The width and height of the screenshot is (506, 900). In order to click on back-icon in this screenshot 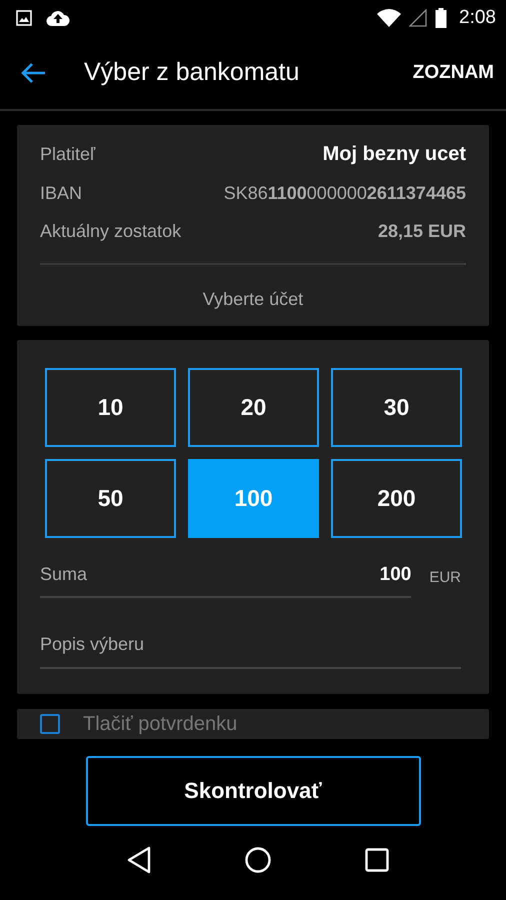, I will do `click(138, 860)`.